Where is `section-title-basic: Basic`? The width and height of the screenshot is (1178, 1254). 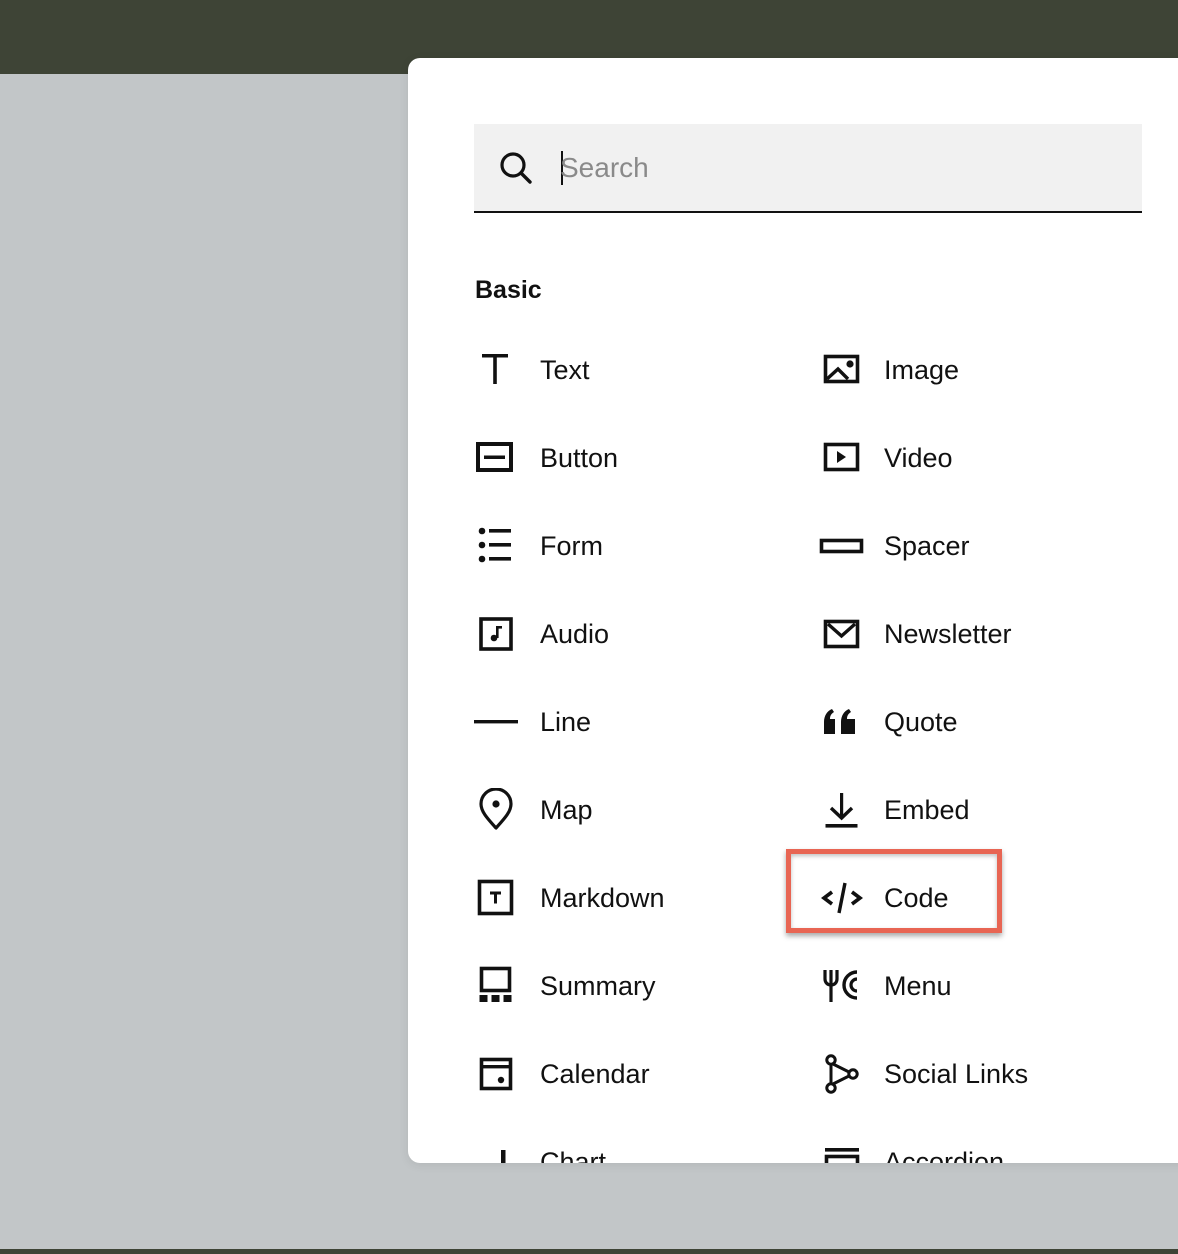
section-title-basic: Basic is located at coordinates (508, 290).